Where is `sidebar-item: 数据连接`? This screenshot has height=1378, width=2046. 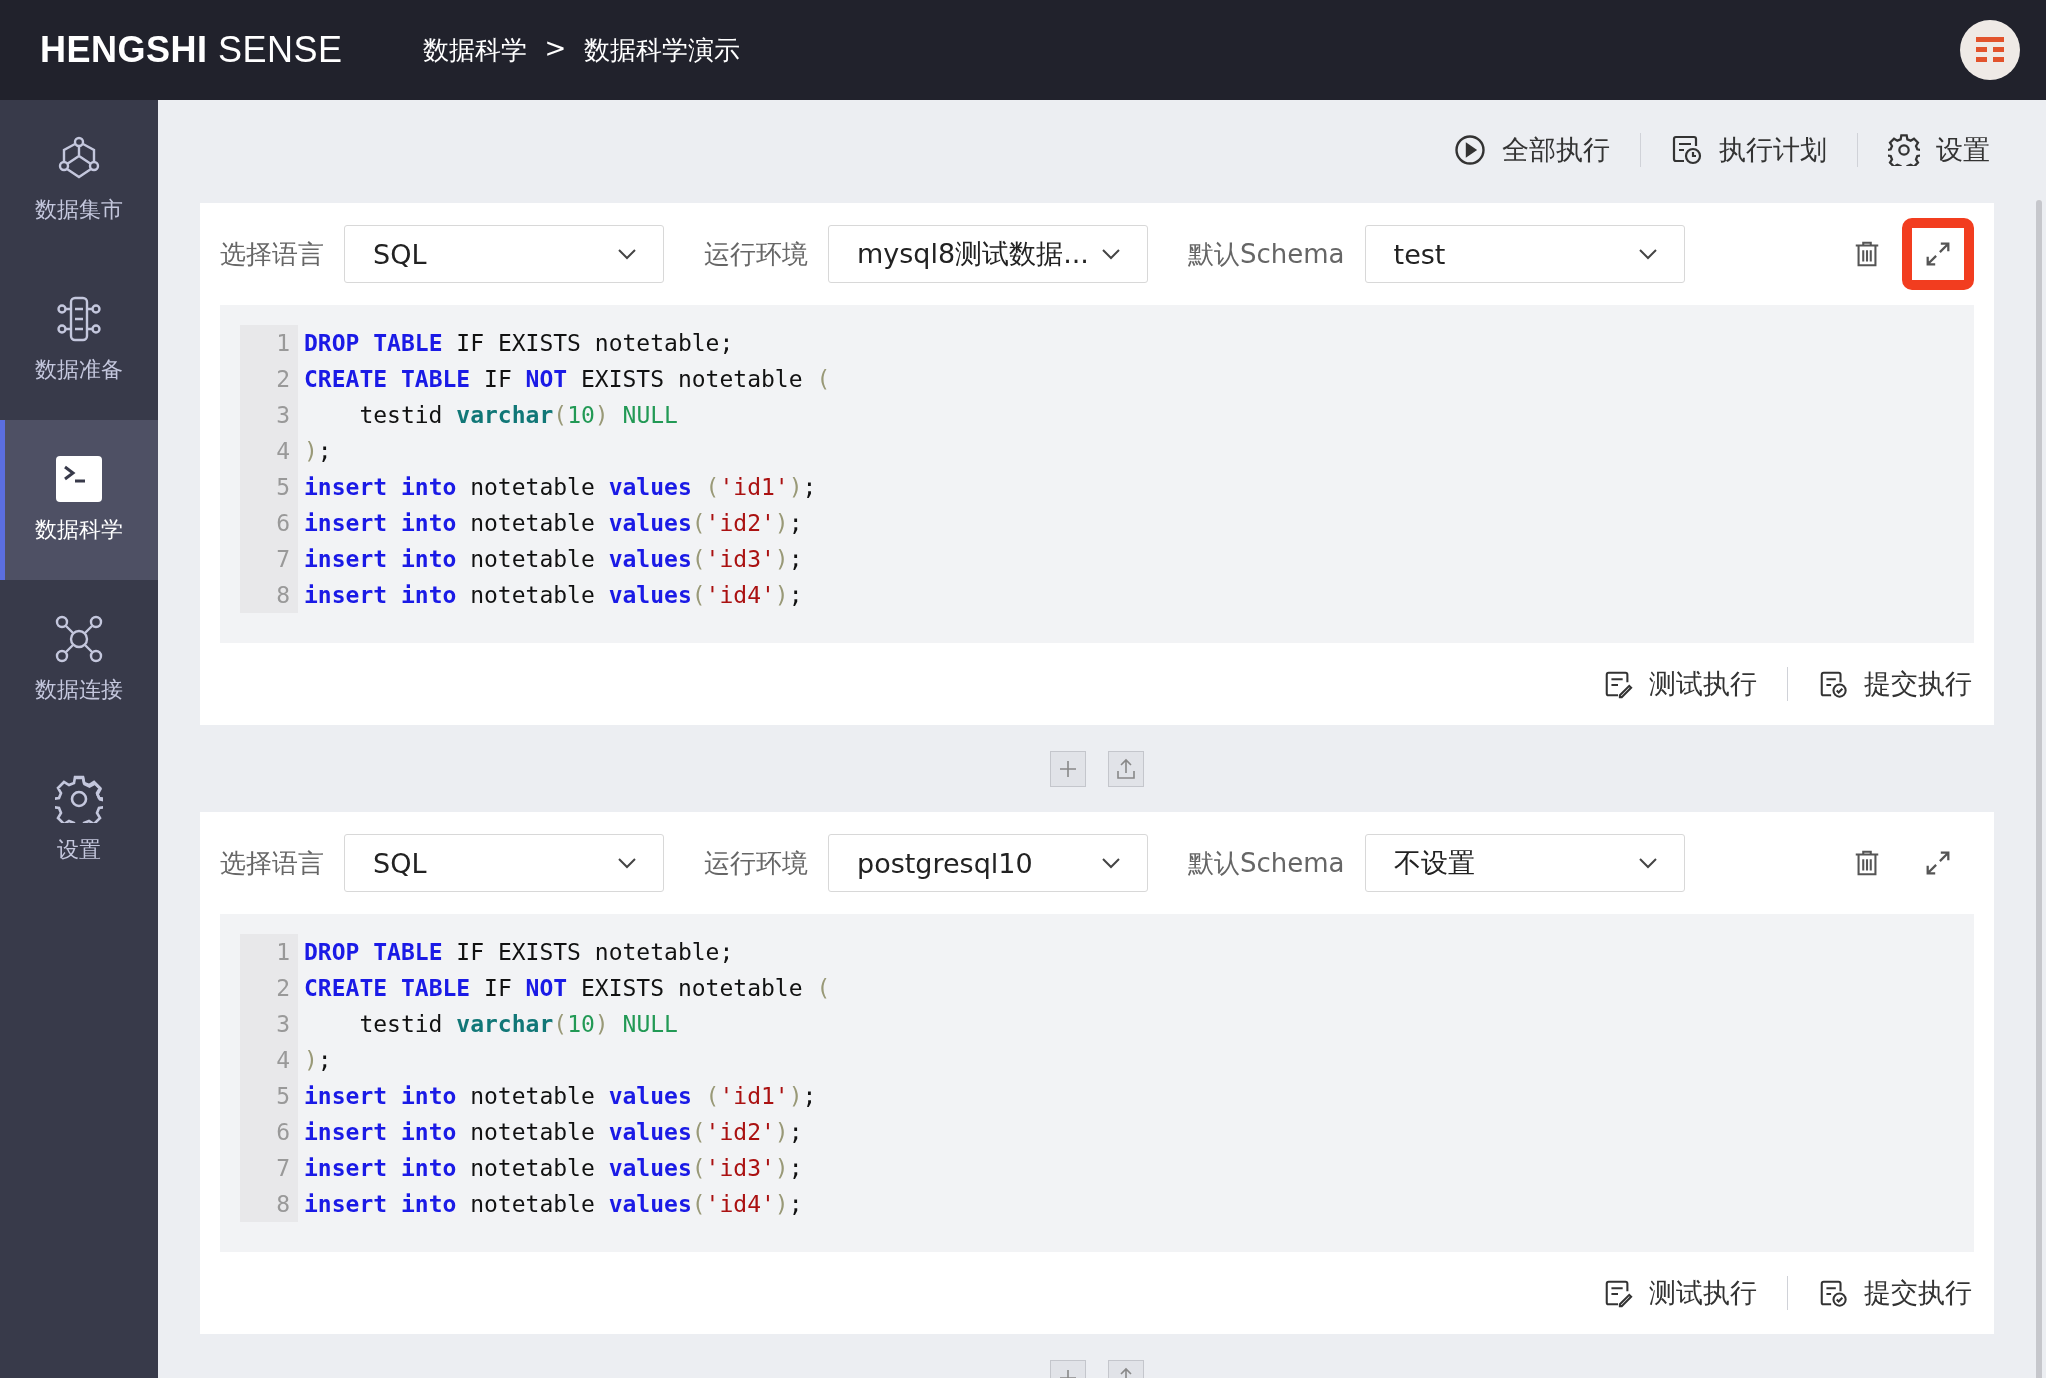
sidebar-item: 数据连接 is located at coordinates (79, 660).